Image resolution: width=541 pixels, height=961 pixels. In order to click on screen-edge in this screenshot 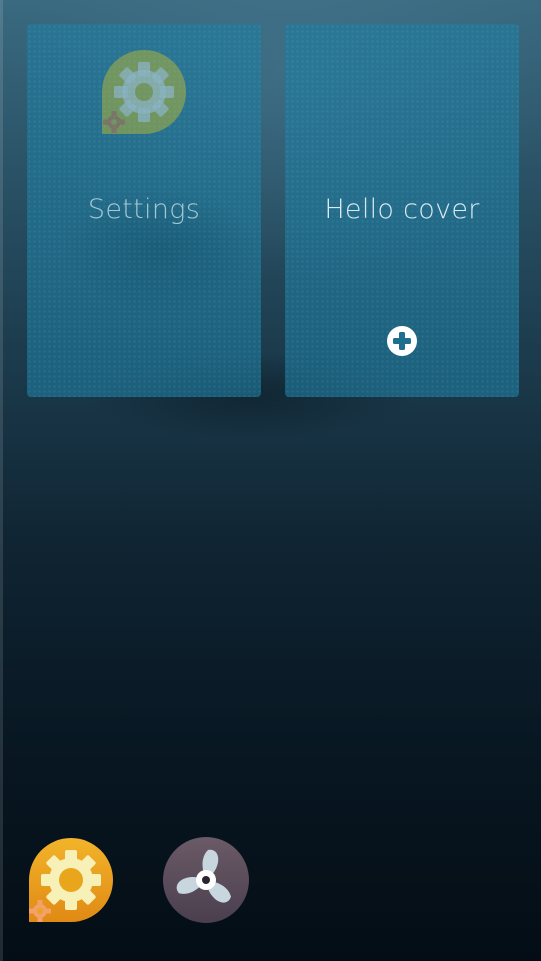, I will do `click(1, 480)`.